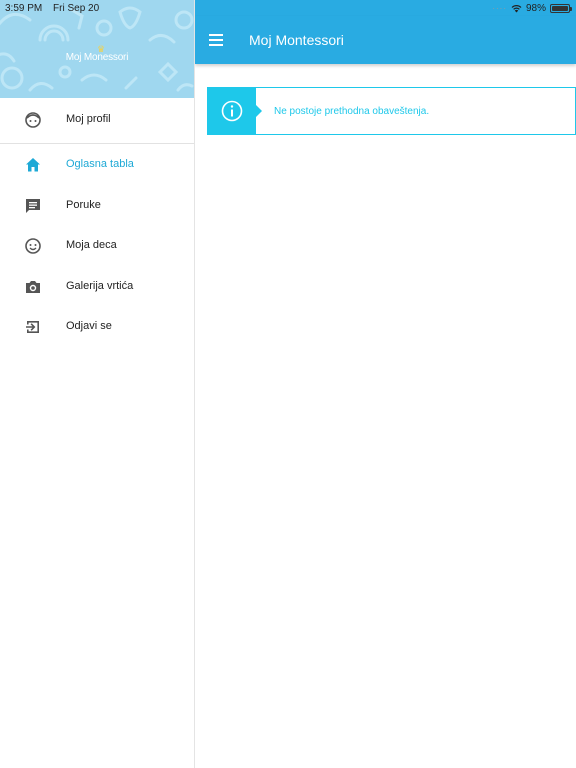 The image size is (576, 768). Describe the element at coordinates (499, 8) in the screenshot. I see `signal-icon: ····` at that location.